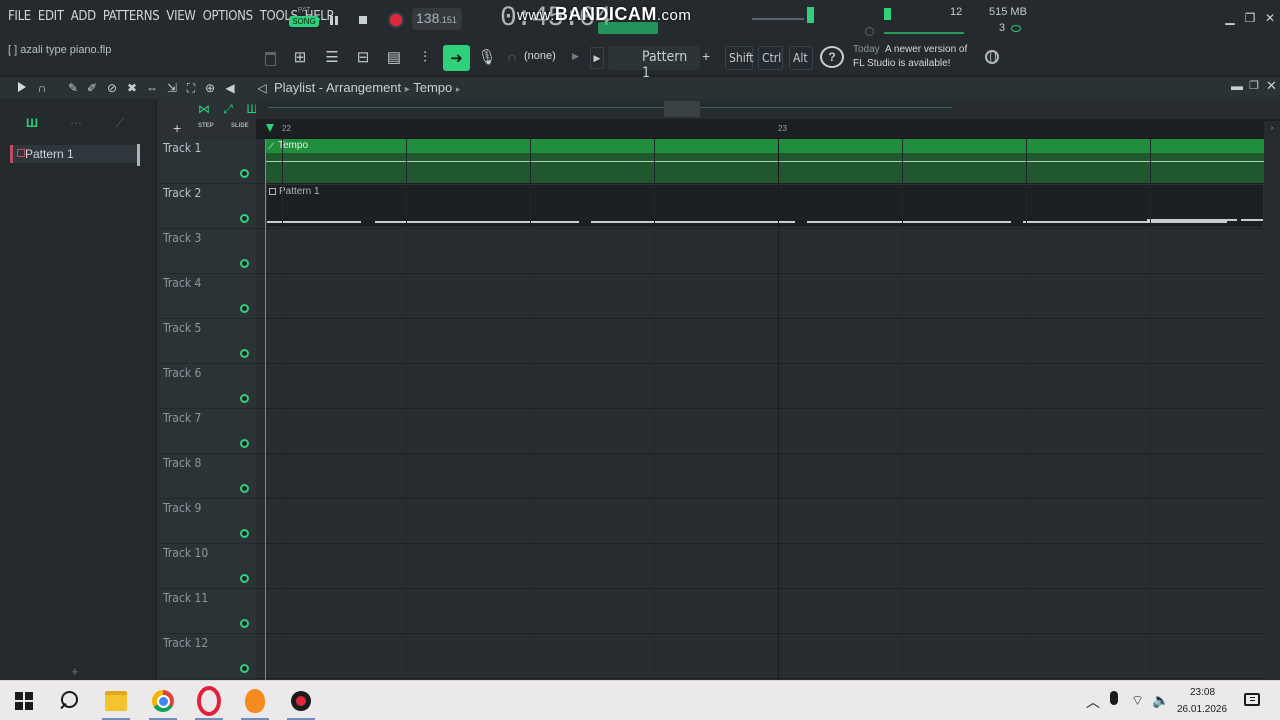 The image size is (1280, 720). Describe the element at coordinates (770, 58) in the screenshot. I see `ctrl-key-button: Ctrl` at that location.